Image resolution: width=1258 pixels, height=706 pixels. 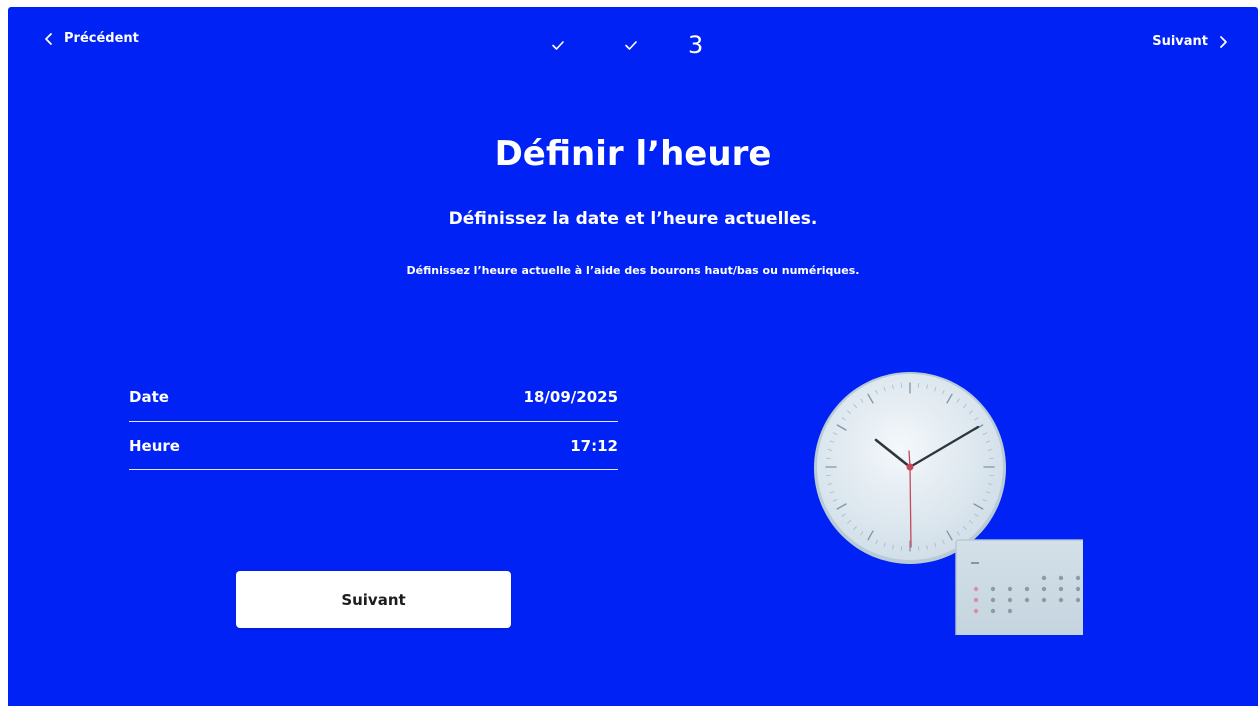 I want to click on clock-calendar-illustration, so click(x=948, y=503).